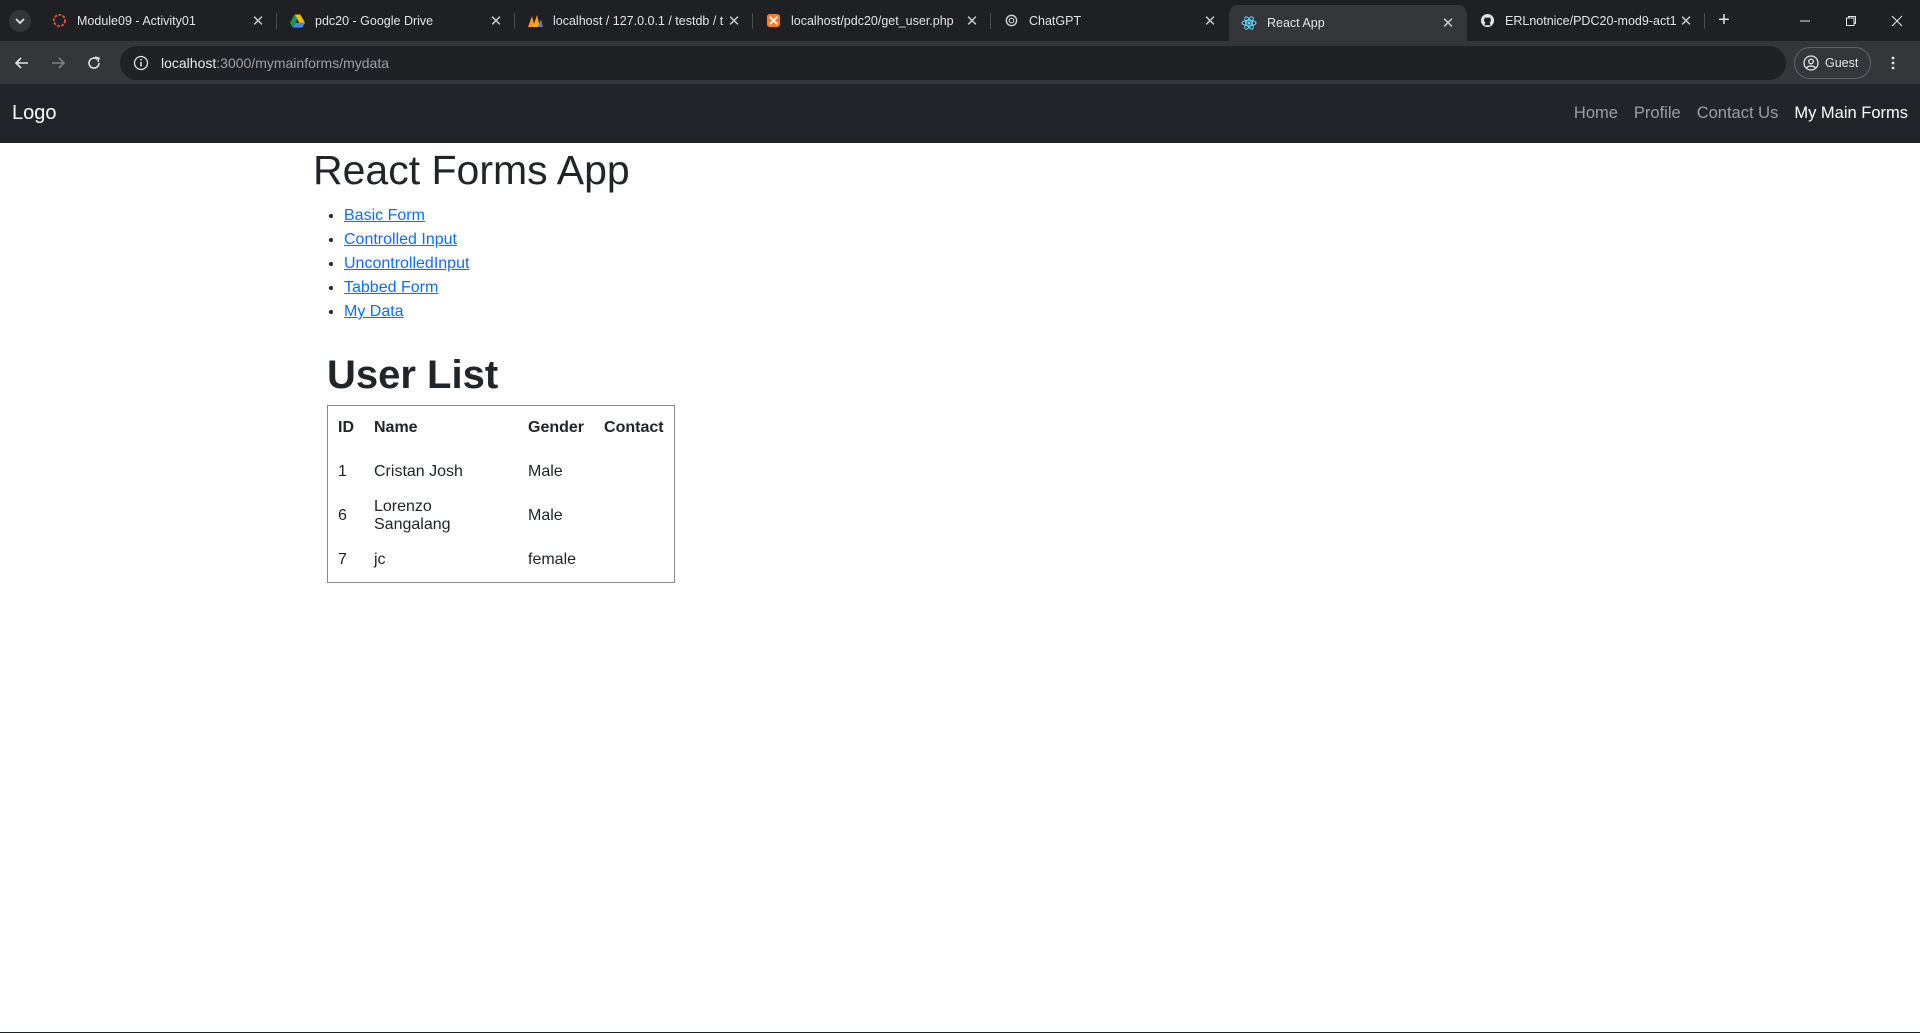 The width and height of the screenshot is (1920, 1033). Describe the element at coordinates (1724, 21) in the screenshot. I see `new-tab-button: +` at that location.